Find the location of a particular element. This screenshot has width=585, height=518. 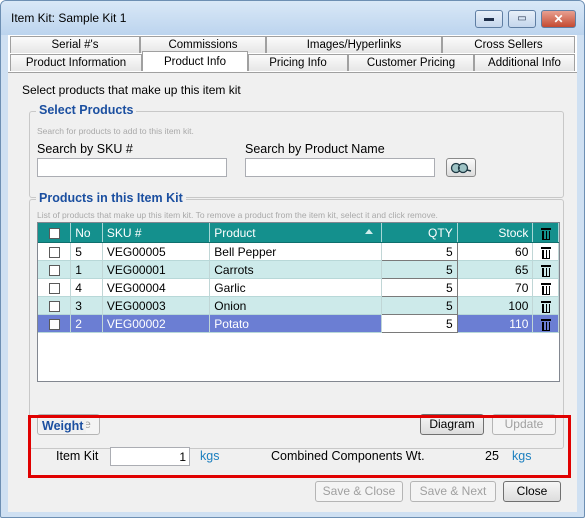

select-all-header is located at coordinates (55, 233).